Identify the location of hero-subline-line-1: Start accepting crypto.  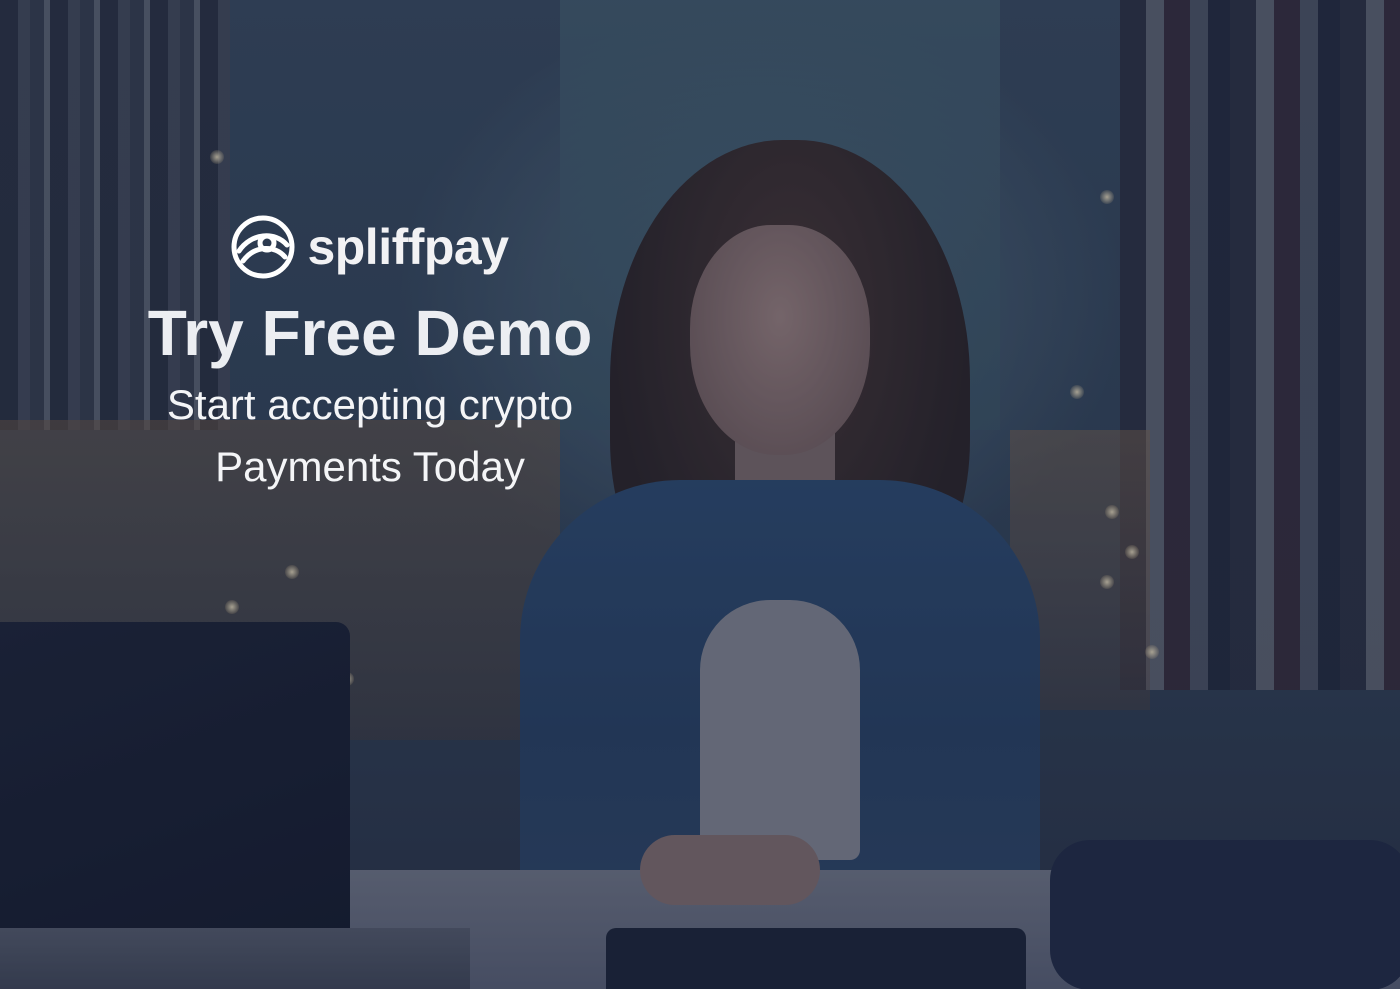
(370, 404).